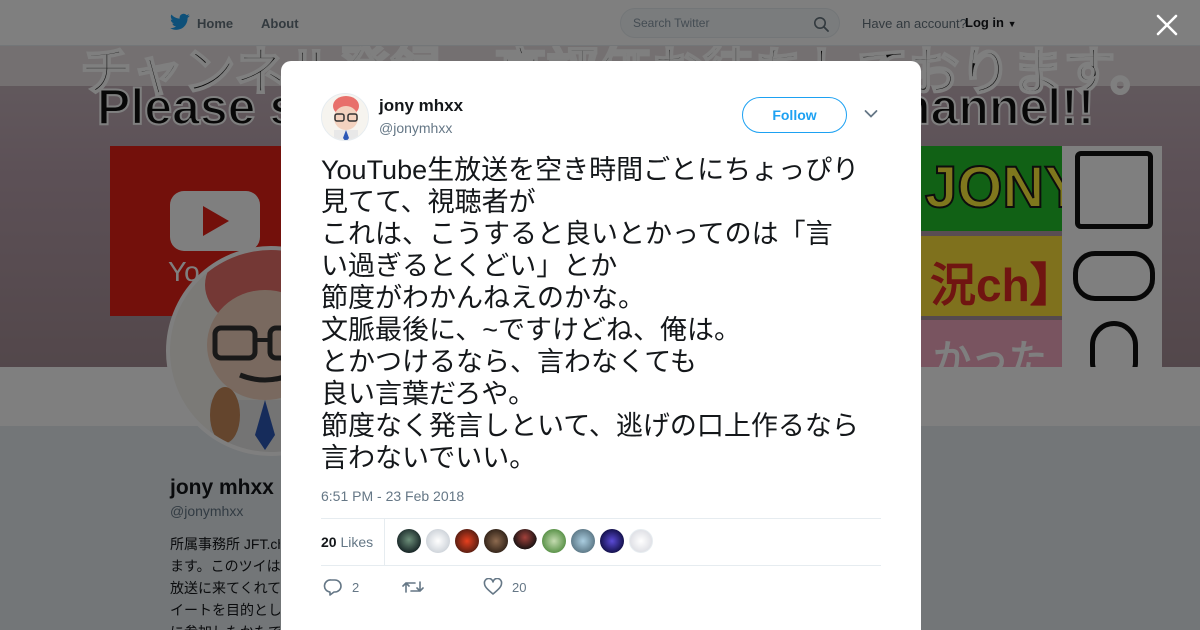 The height and width of the screenshot is (630, 1200). I want to click on reply-count: 2, so click(356, 587).